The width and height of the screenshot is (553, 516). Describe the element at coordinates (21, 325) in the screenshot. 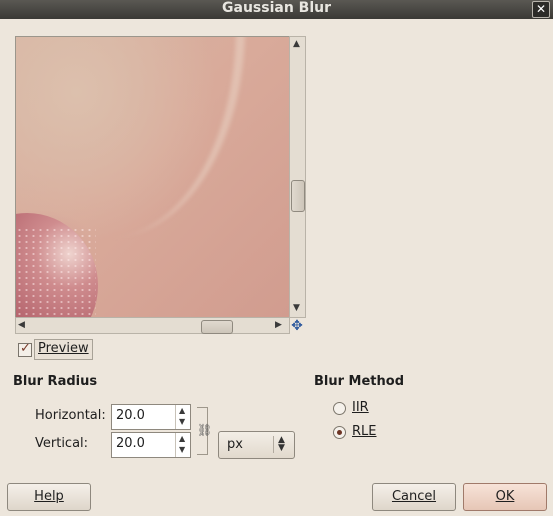

I see `scroll-left-icon: ◀` at that location.